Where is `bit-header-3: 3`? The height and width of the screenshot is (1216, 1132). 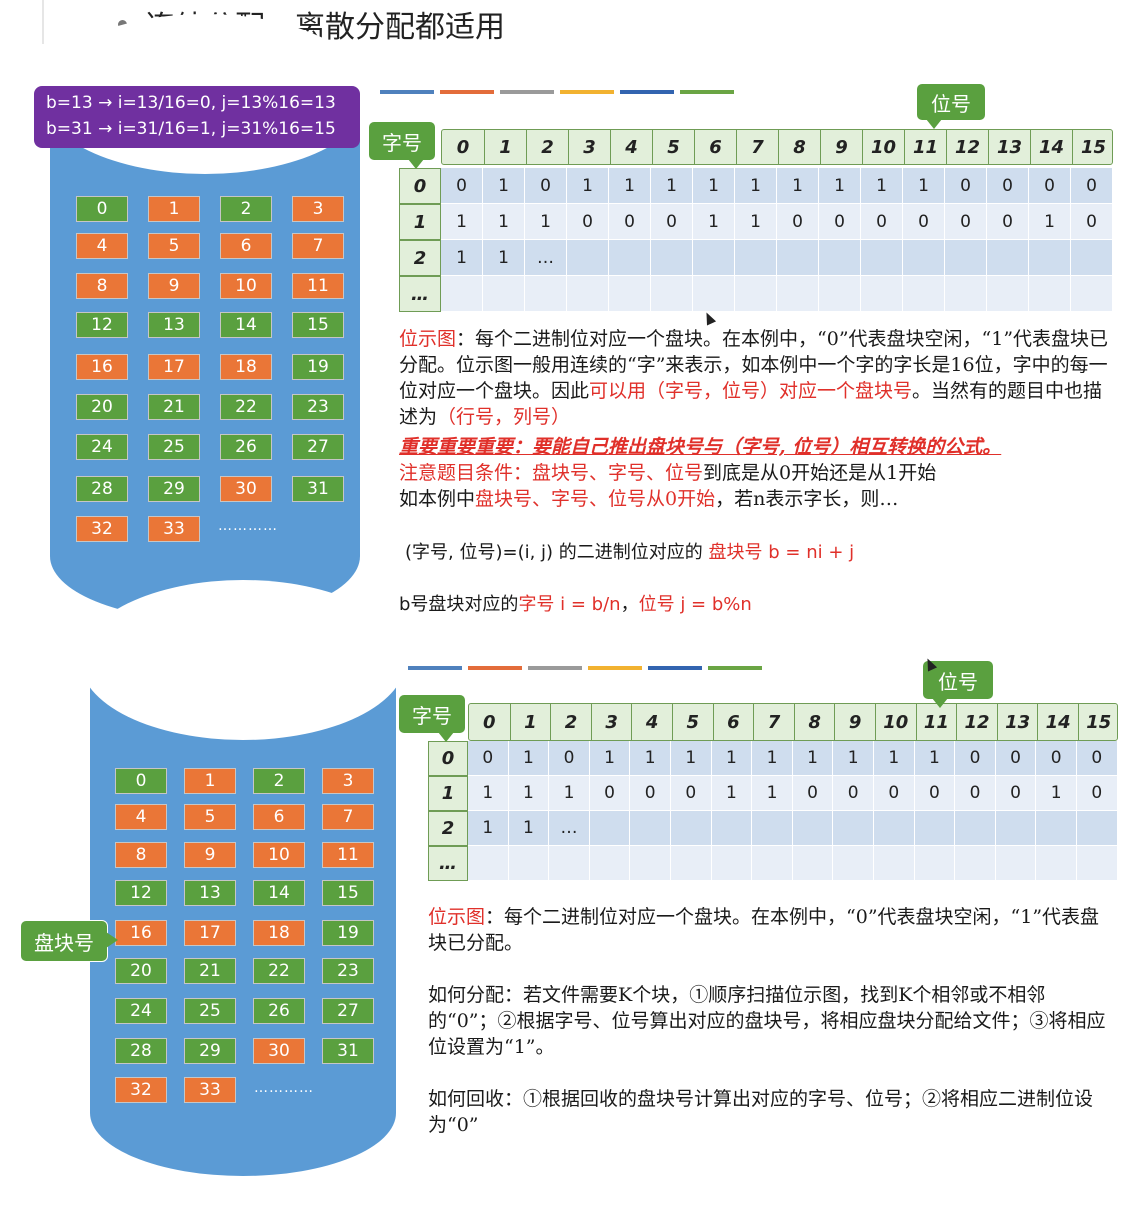
bit-header-3: 3 is located at coordinates (611, 722).